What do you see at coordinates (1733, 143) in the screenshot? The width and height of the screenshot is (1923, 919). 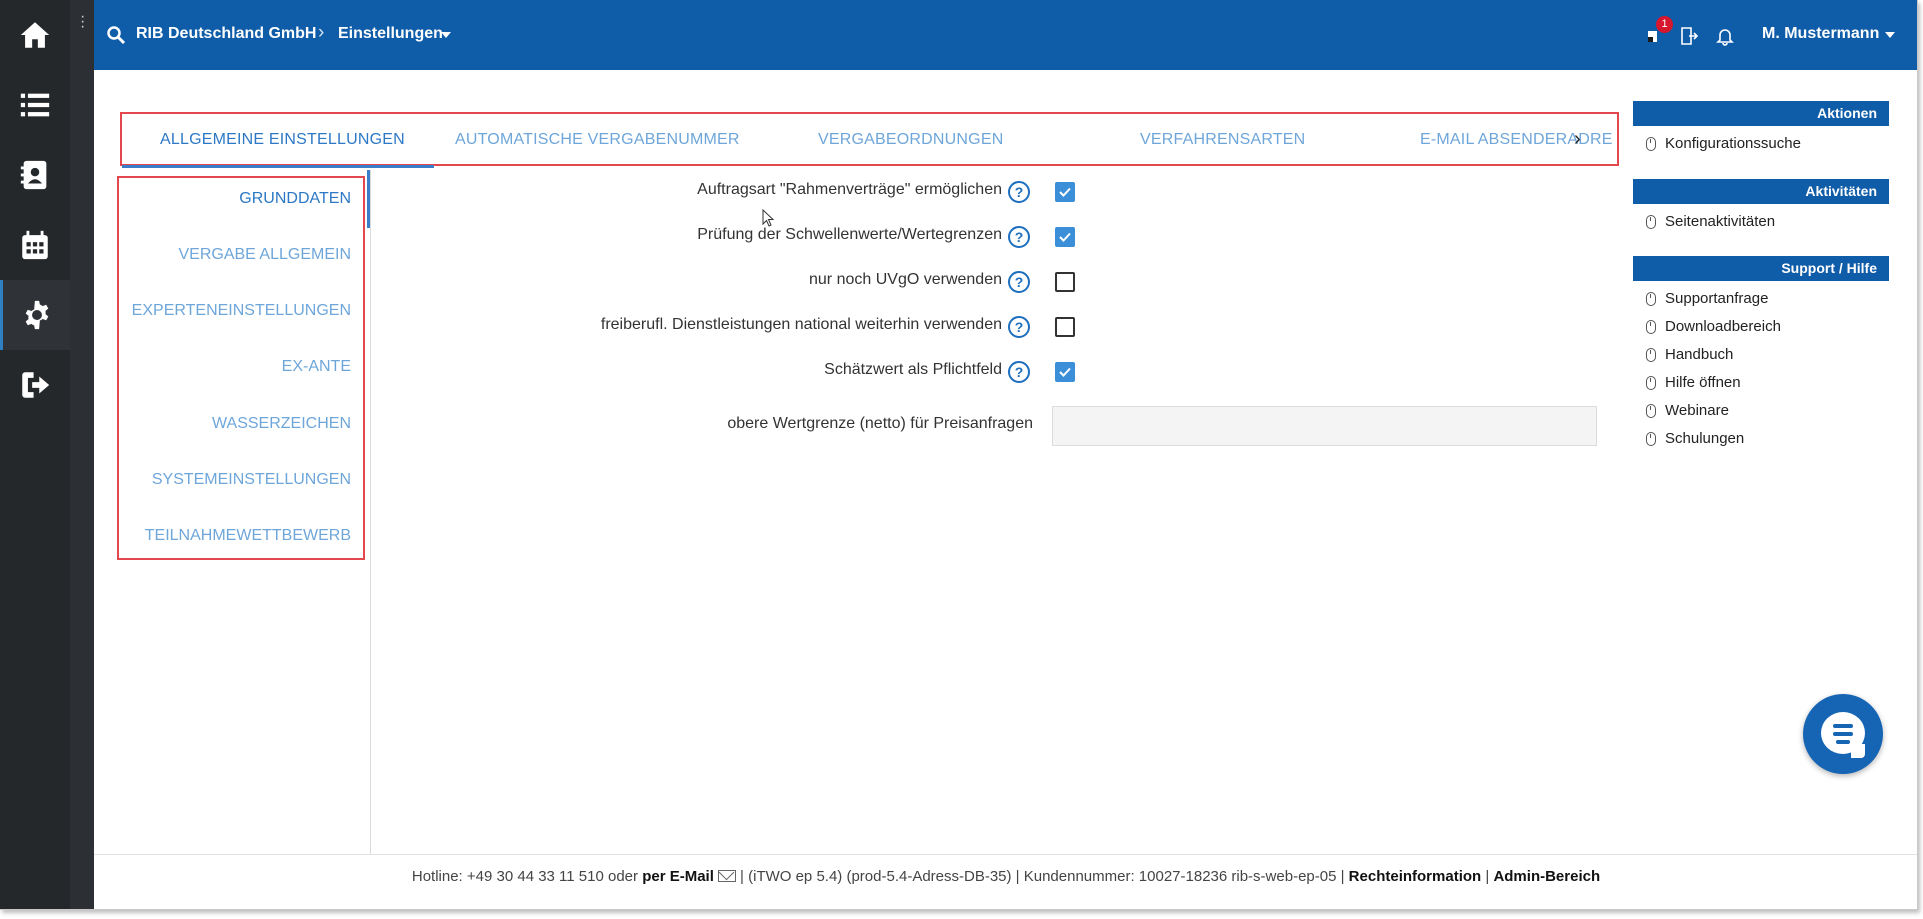 I see `link-label: Konfigurationssuche` at bounding box center [1733, 143].